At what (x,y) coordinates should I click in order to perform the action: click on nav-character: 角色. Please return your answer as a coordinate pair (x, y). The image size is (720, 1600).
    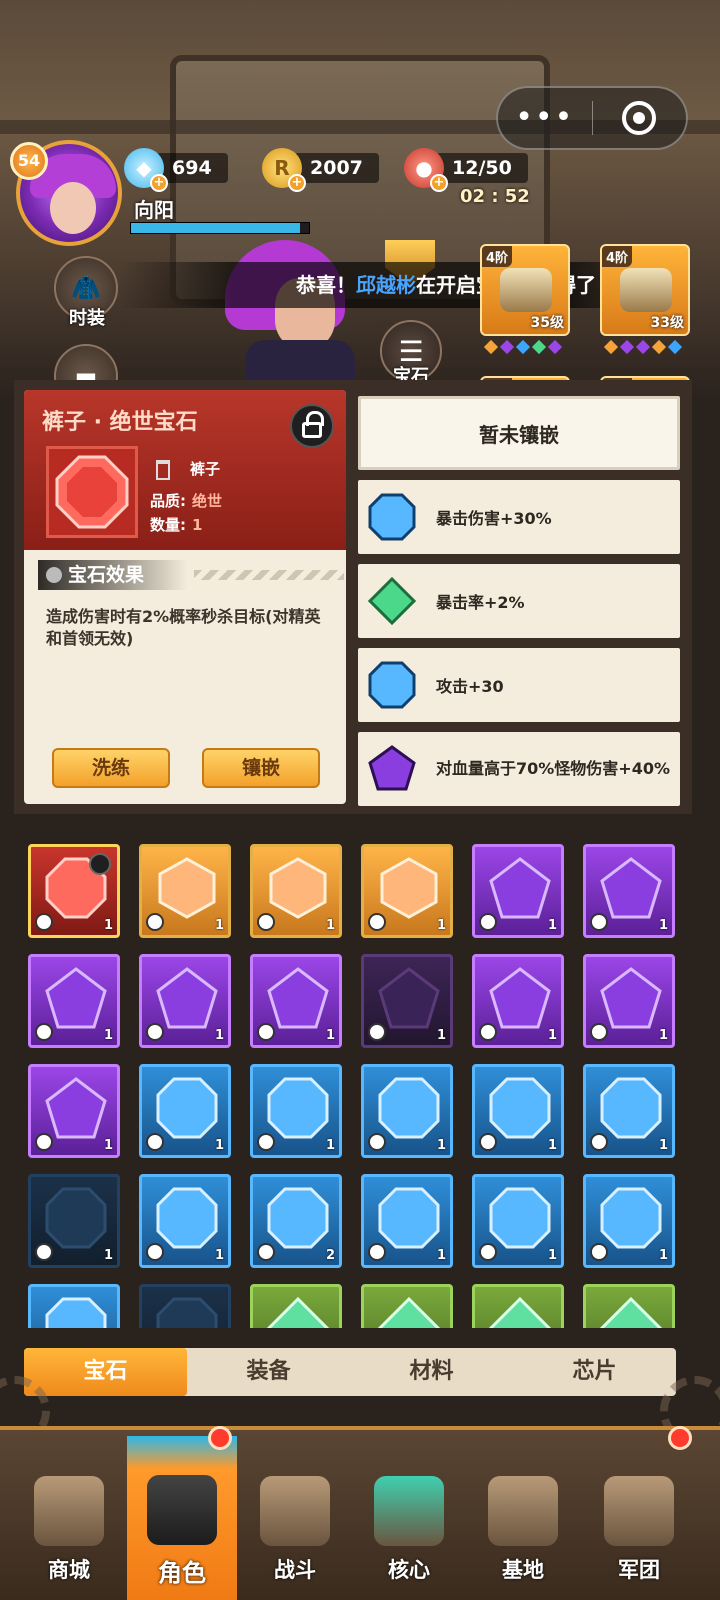
    Looking at the image, I should click on (182, 1518).